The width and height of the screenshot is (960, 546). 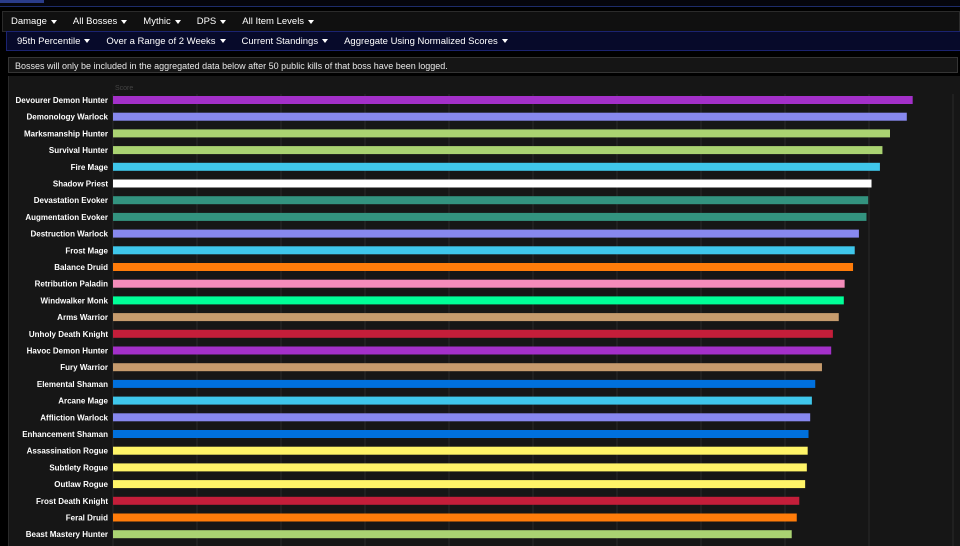 What do you see at coordinates (29, 21) in the screenshot?
I see `filter-label: Damage` at bounding box center [29, 21].